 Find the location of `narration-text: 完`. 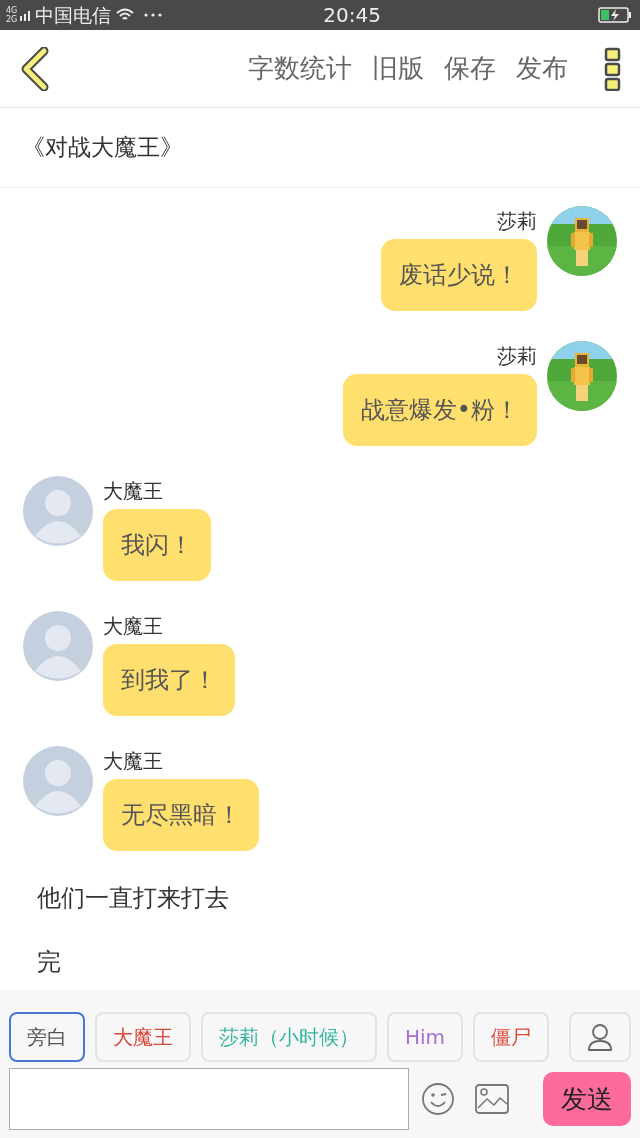

narration-text: 完 is located at coordinates (49, 962).